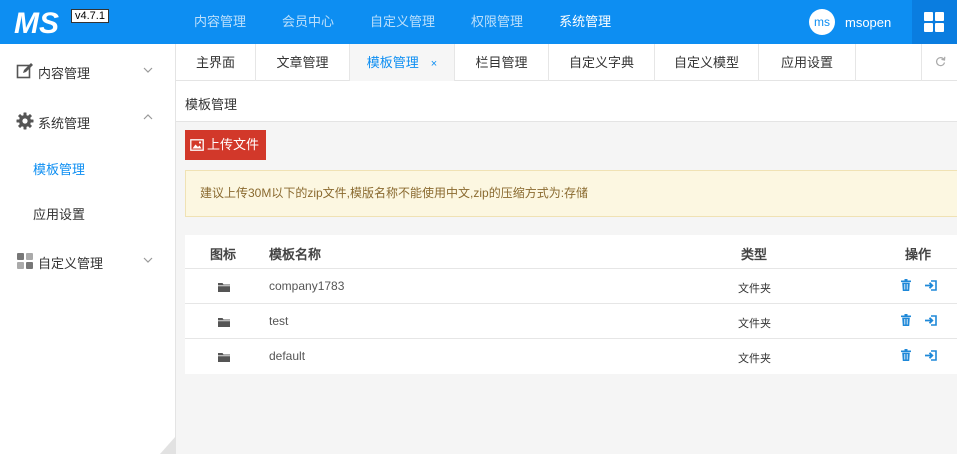 The image size is (957, 454). Describe the element at coordinates (24, 71) in the screenshot. I see `edit-icon` at that location.